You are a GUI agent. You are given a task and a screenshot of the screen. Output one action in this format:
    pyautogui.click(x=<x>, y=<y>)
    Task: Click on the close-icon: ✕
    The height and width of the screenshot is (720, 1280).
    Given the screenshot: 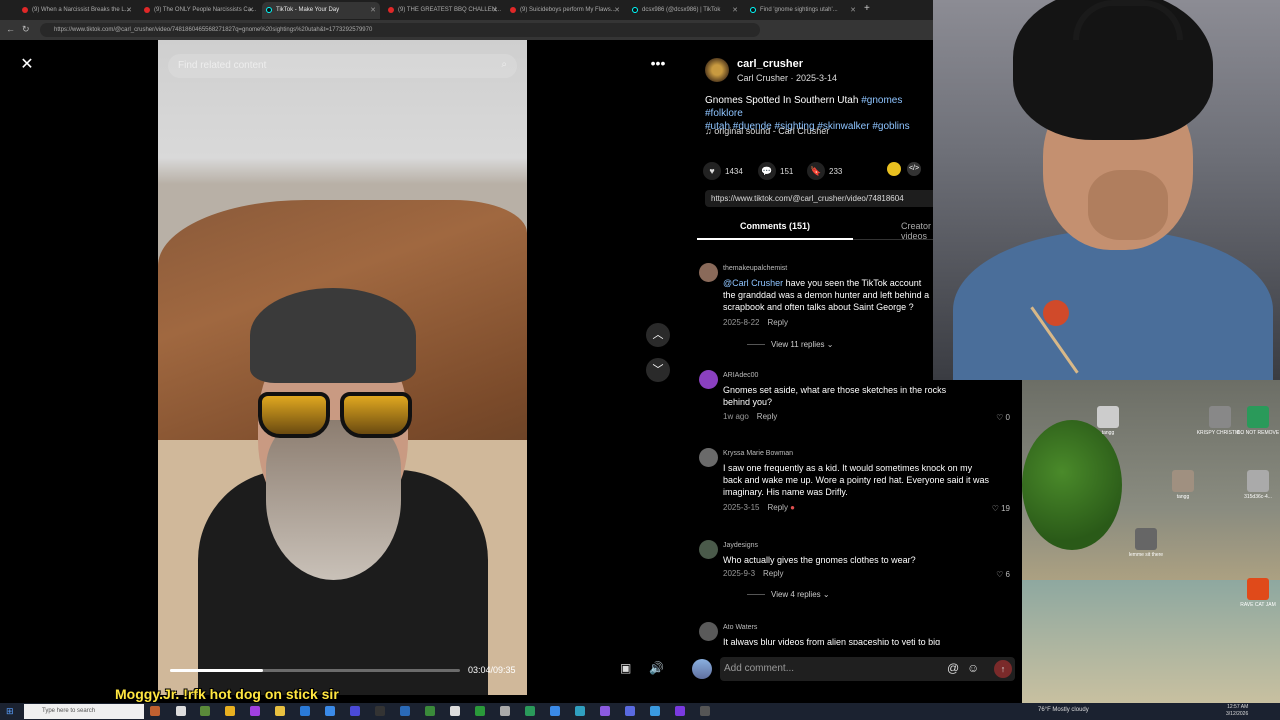 What is the action you would take?
    pyautogui.click(x=27, y=65)
    